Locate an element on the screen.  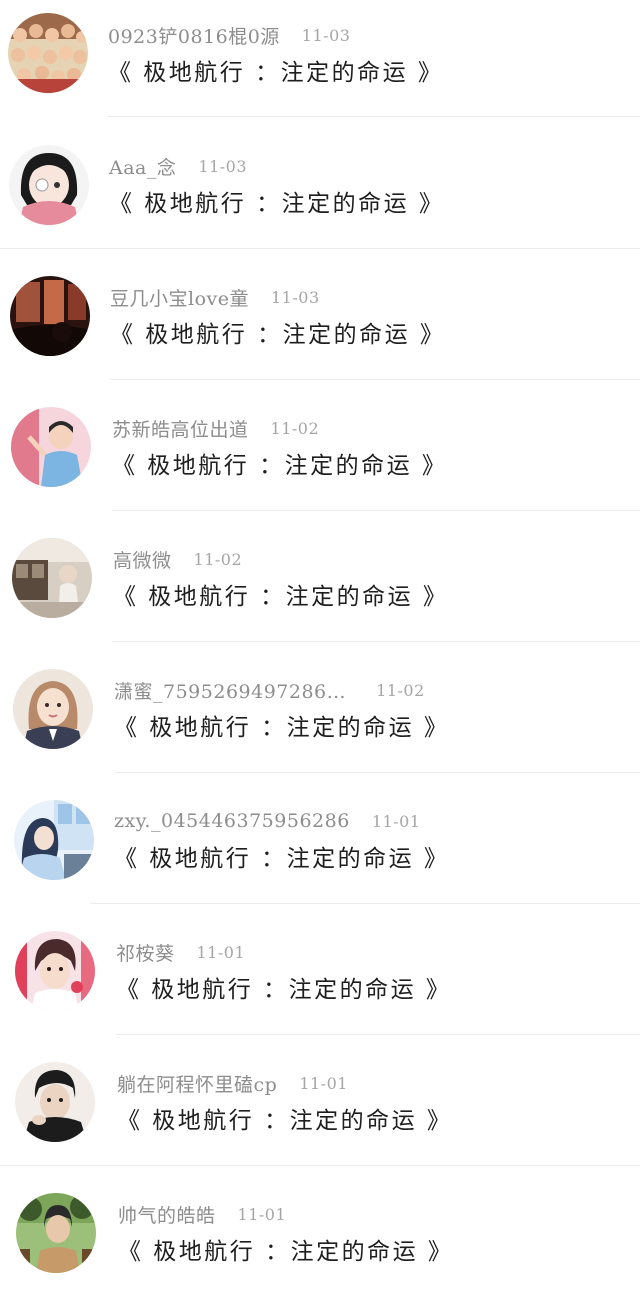
window-girl-avatar-icon is located at coordinates (54, 840).